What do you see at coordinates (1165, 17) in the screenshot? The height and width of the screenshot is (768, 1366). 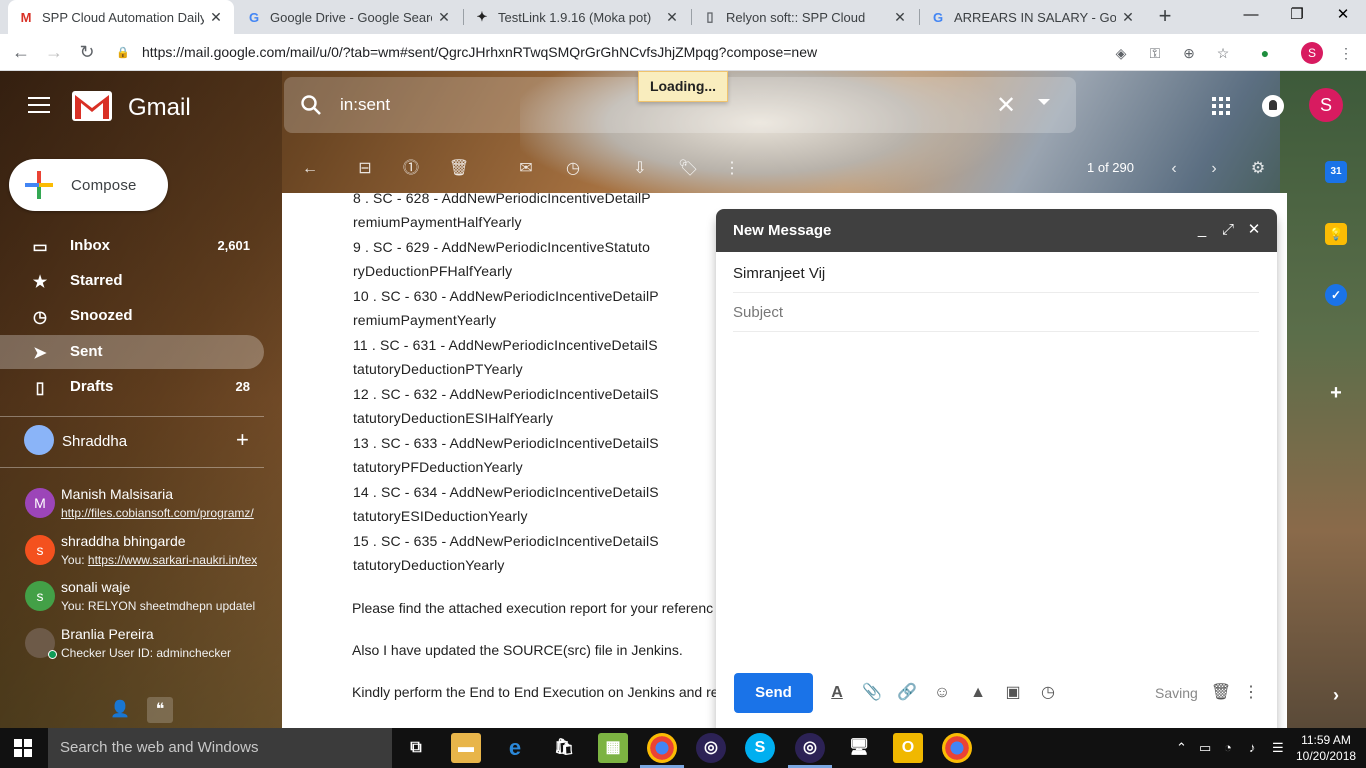 I see `new-tab-button: +` at bounding box center [1165, 17].